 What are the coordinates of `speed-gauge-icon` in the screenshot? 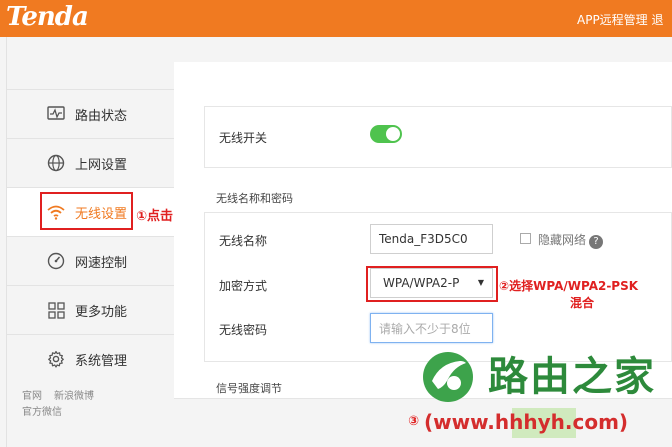 It's located at (56, 261).